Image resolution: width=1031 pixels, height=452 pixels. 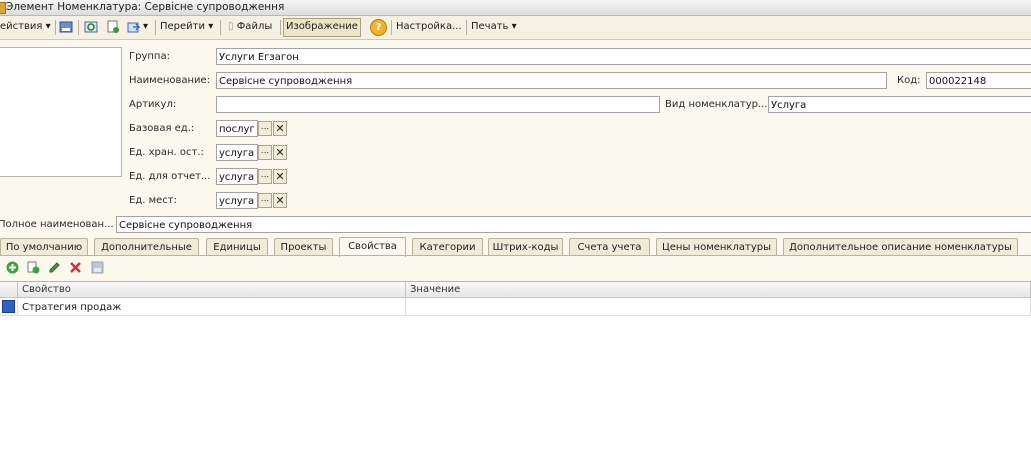 I want to click on actions-menu: ействия ▾, so click(x=25, y=27).